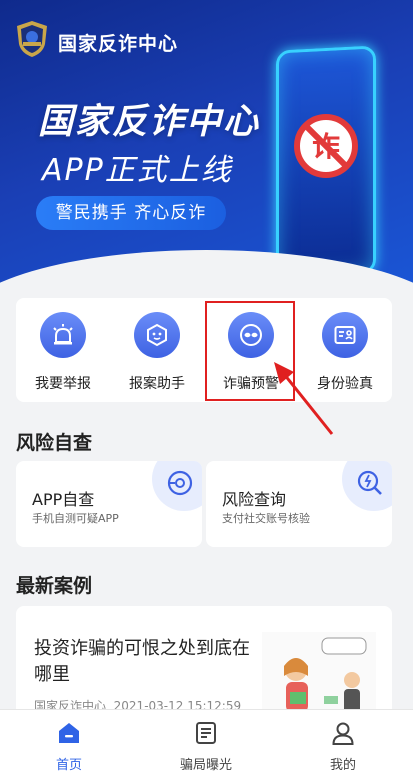 This screenshot has height=779, width=413. What do you see at coordinates (342, 765) in the screenshot?
I see `tab-label: 我的` at bounding box center [342, 765].